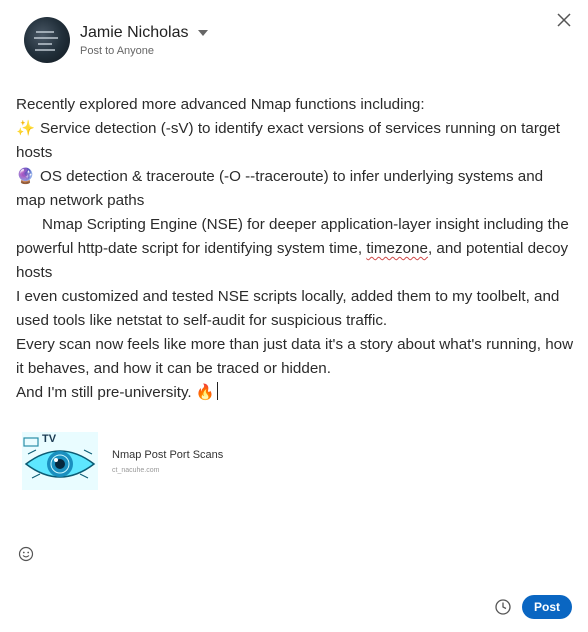  I want to click on text-cursor, so click(217, 391).